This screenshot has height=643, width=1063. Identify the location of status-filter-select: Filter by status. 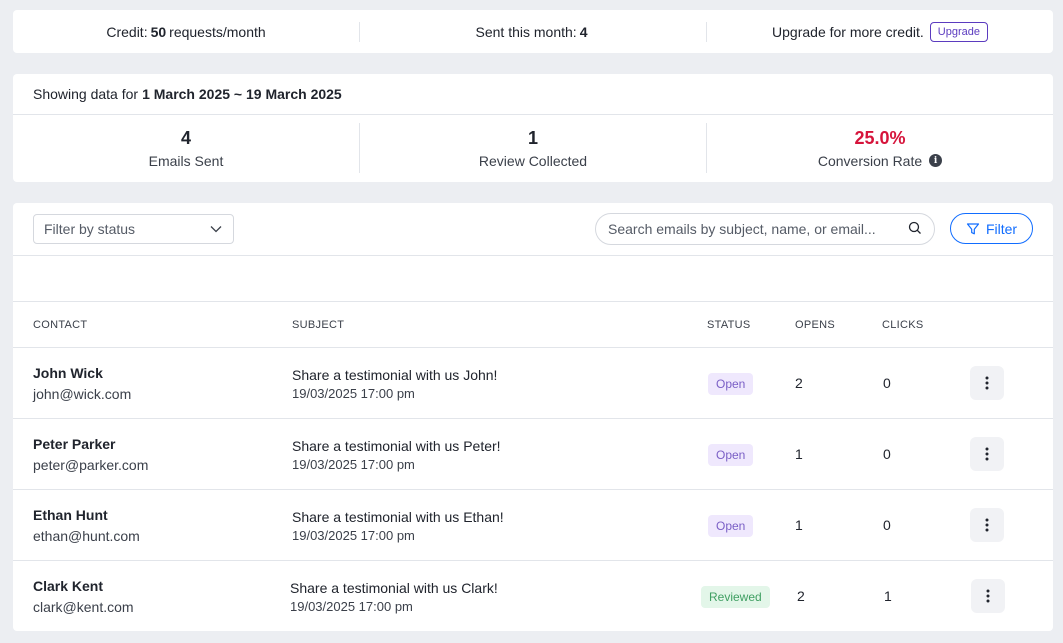
(133, 229).